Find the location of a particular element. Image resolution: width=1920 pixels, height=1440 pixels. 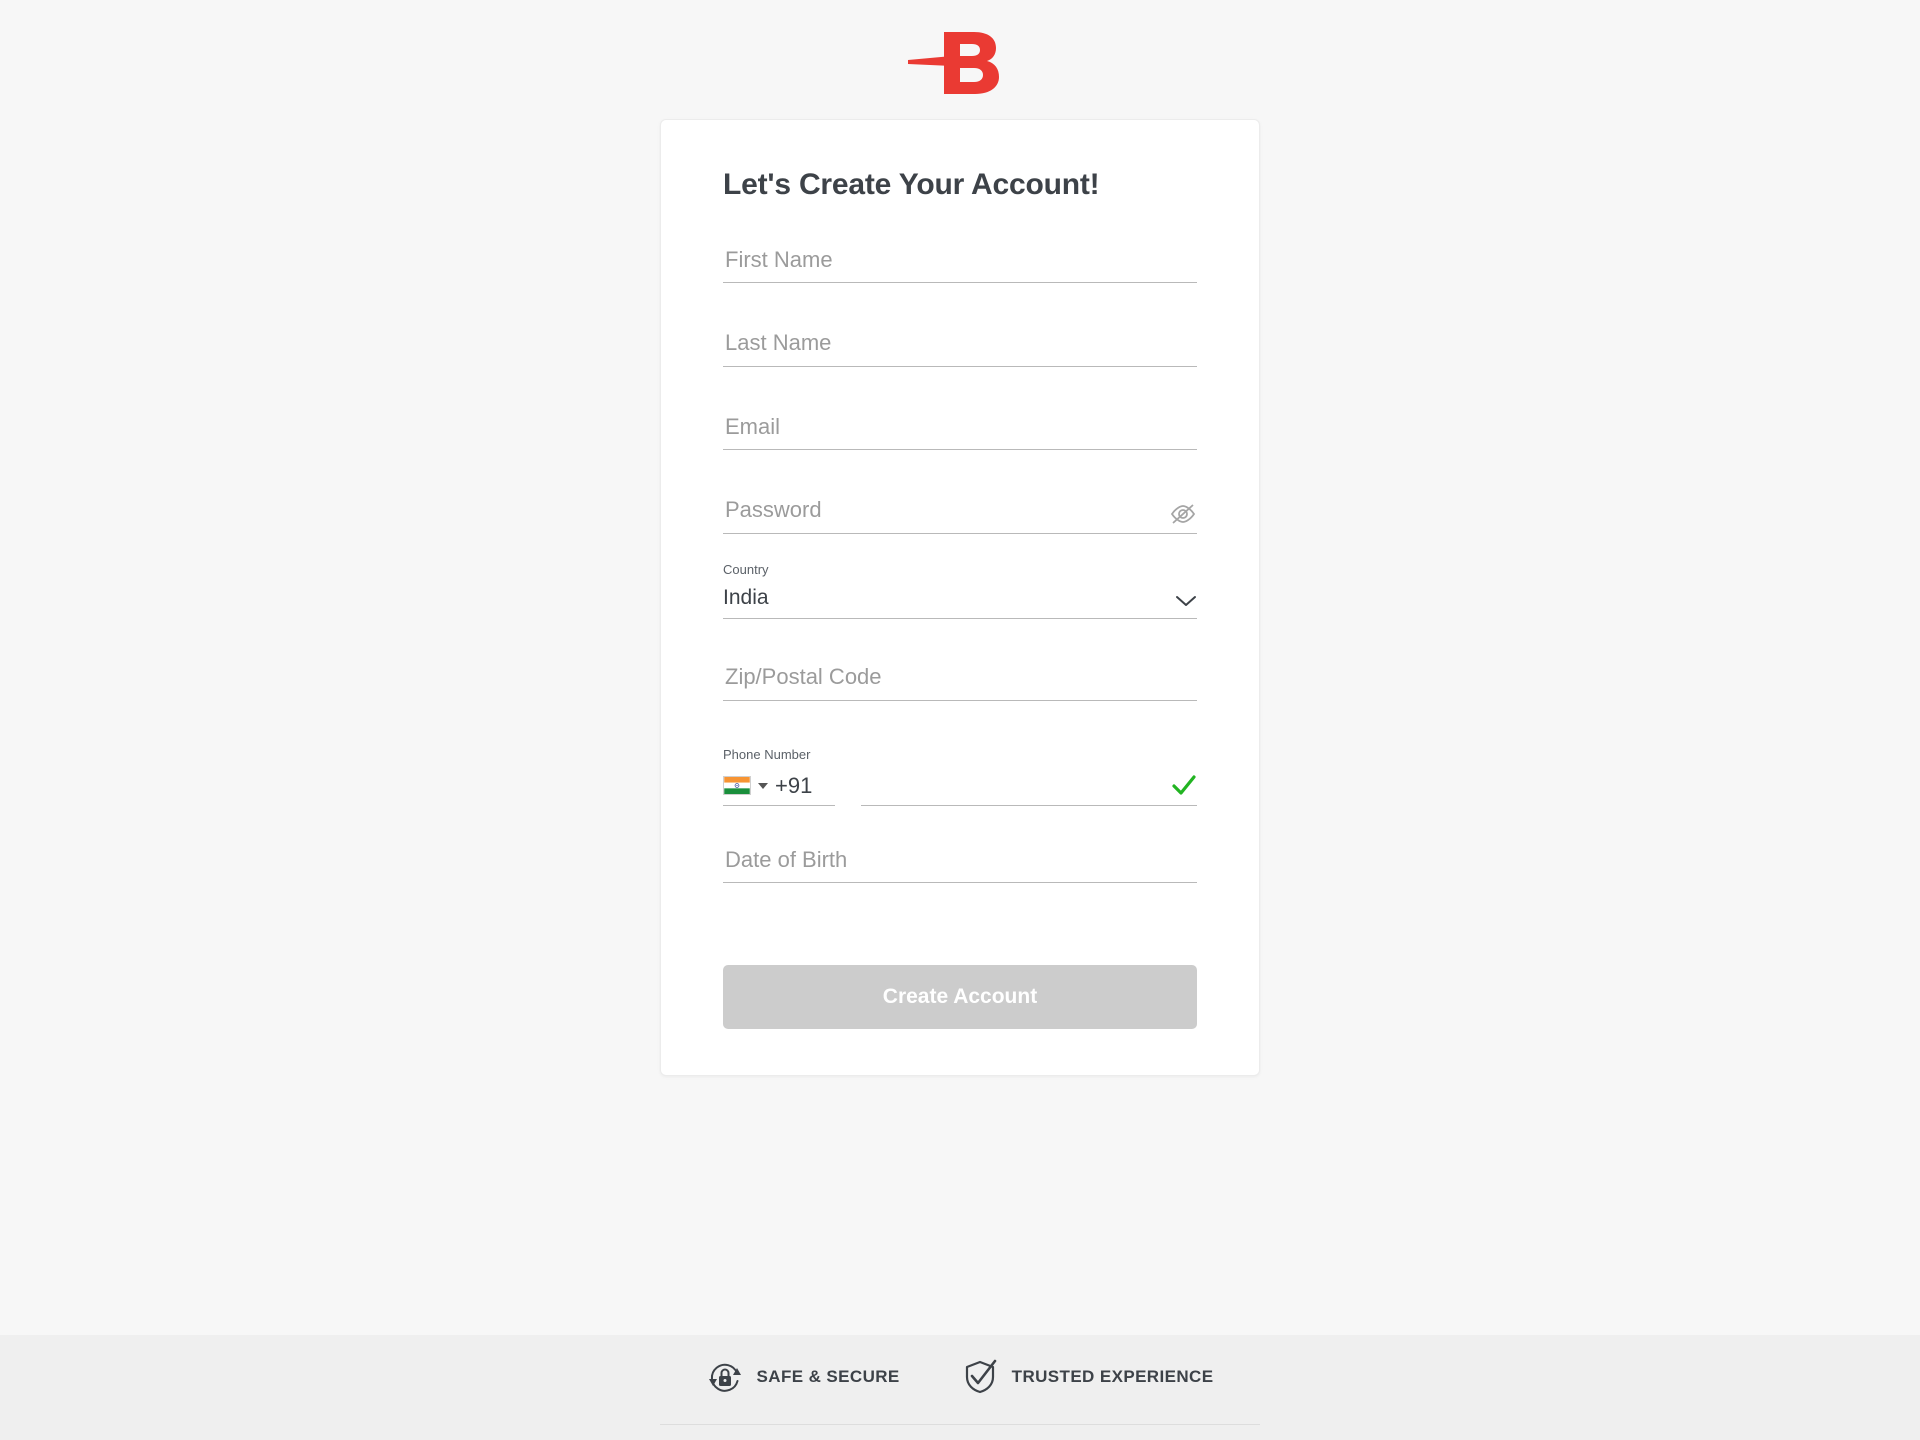

footer-divider is located at coordinates (960, 1424).